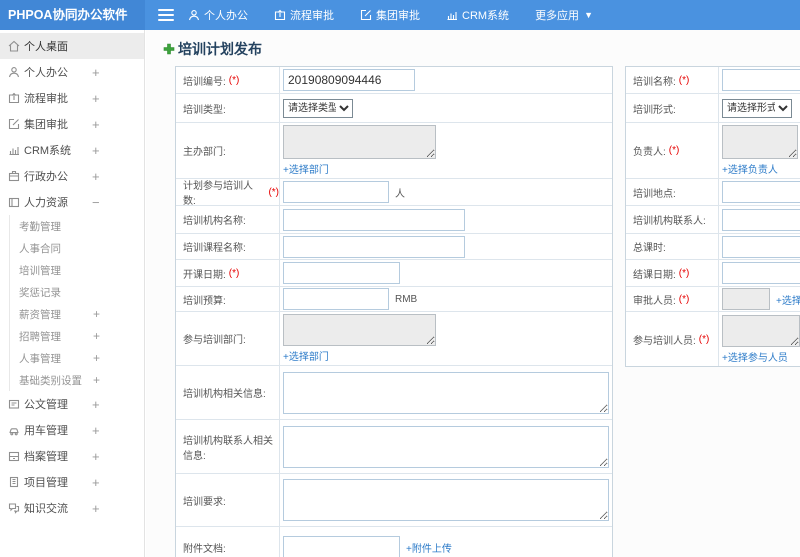 The image size is (800, 557). What do you see at coordinates (214, 248) in the screenshot?
I see `field-label: 培训课程名称:` at bounding box center [214, 248].